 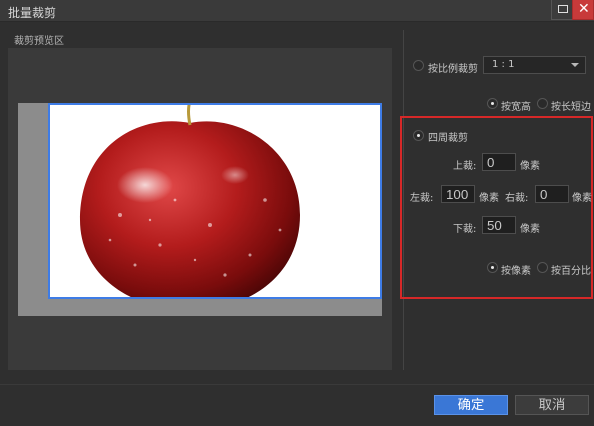 I want to click on by-width-height-label: 按宽高, so click(x=516, y=107).